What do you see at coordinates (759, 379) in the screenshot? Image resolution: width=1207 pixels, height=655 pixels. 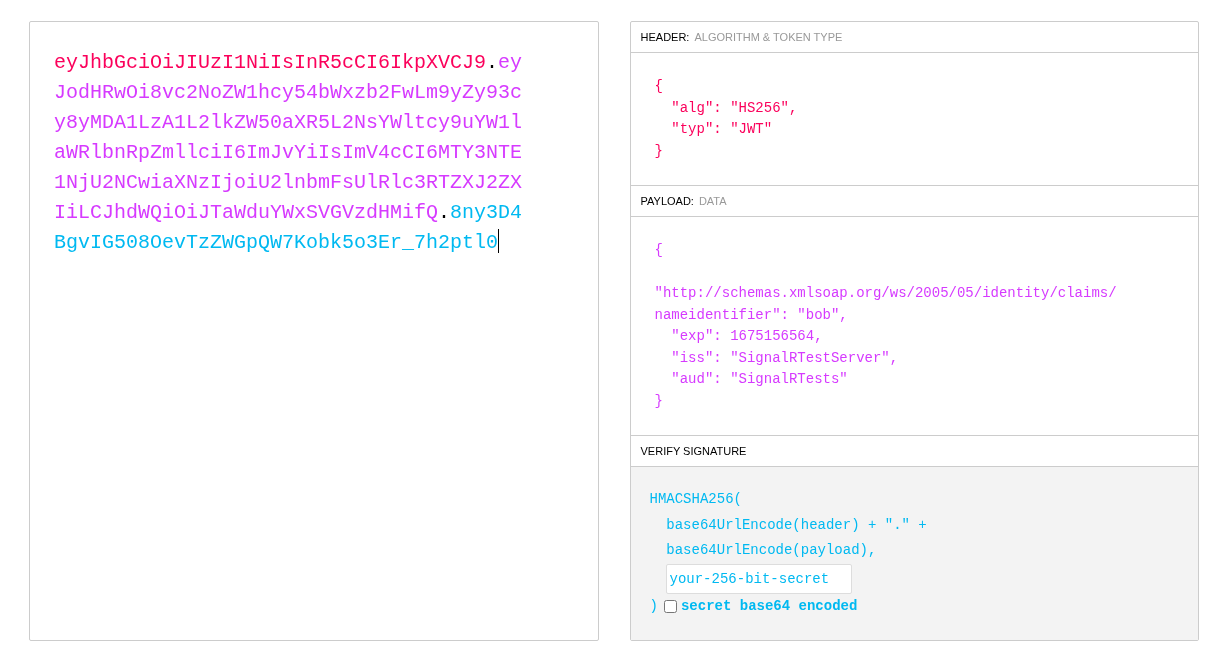 I see `code-line: "aud": "SignalRTests"` at bounding box center [759, 379].